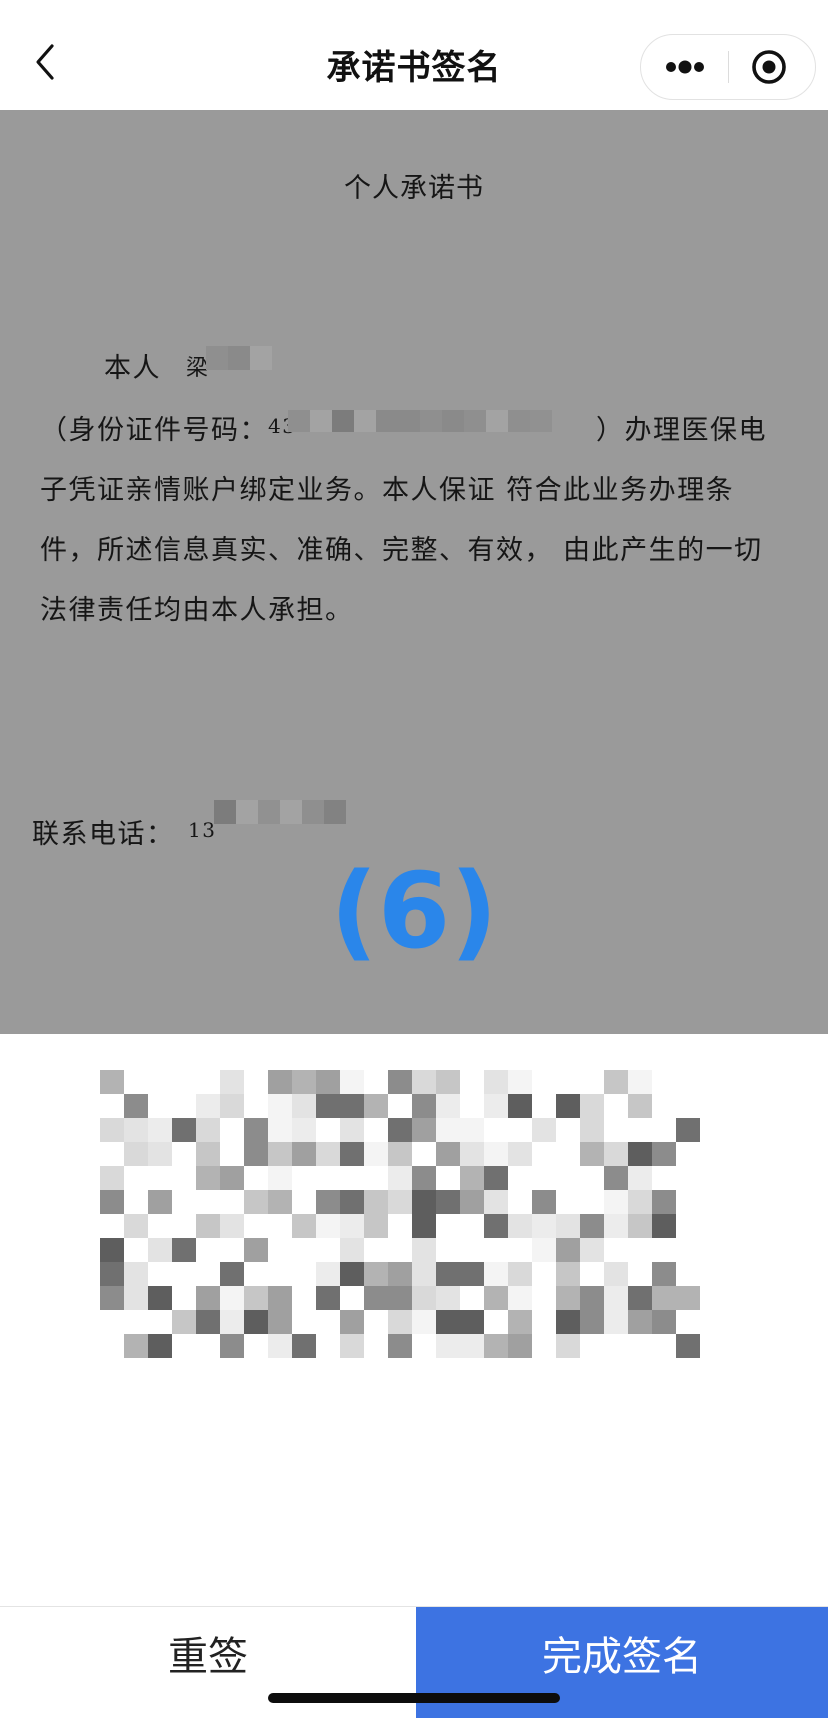 This screenshot has width=828, height=1718. I want to click on phone-prefix: 13, so click(202, 830).